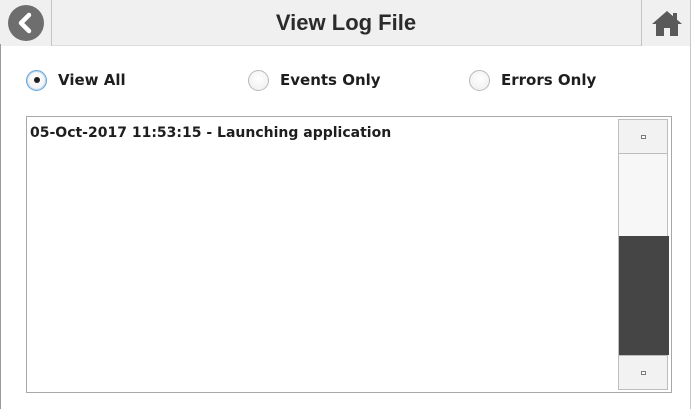  Describe the element at coordinates (92, 80) in the screenshot. I see `radio-label-view-all: View All` at that location.